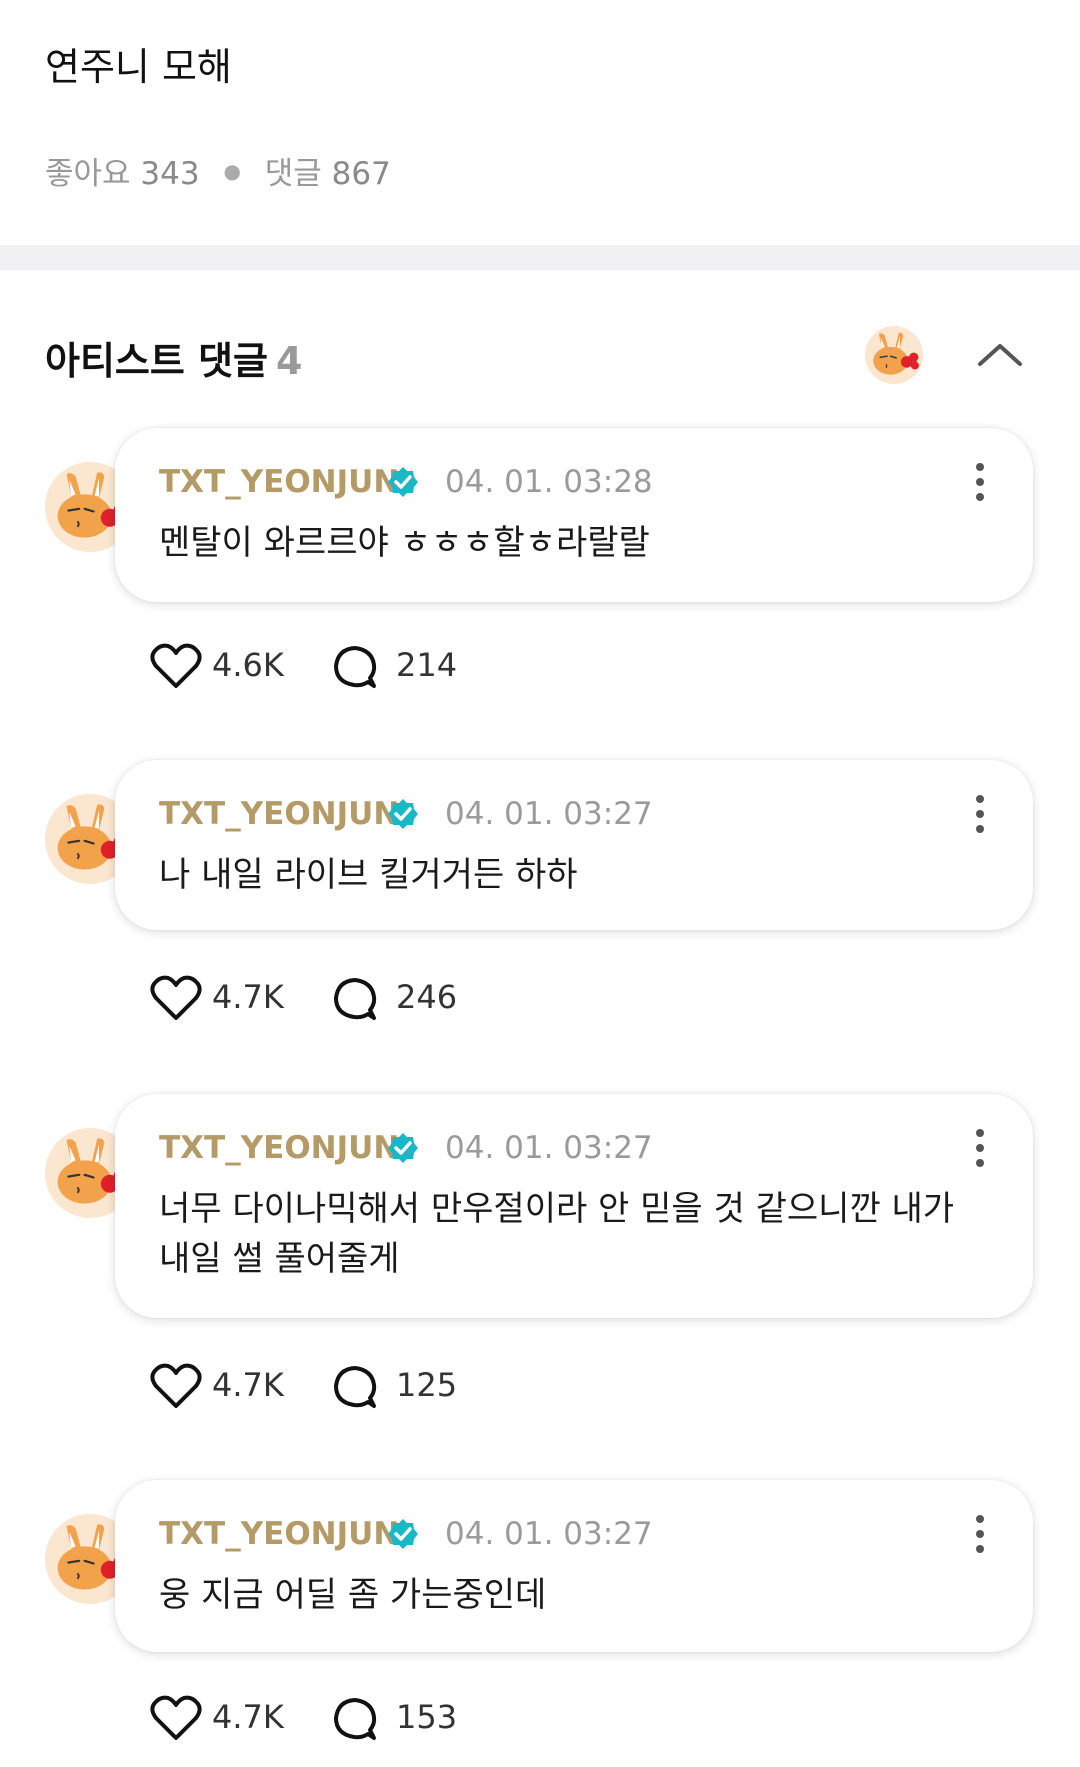  Describe the element at coordinates (426, 665) in the screenshot. I see `reply-count: 214` at that location.